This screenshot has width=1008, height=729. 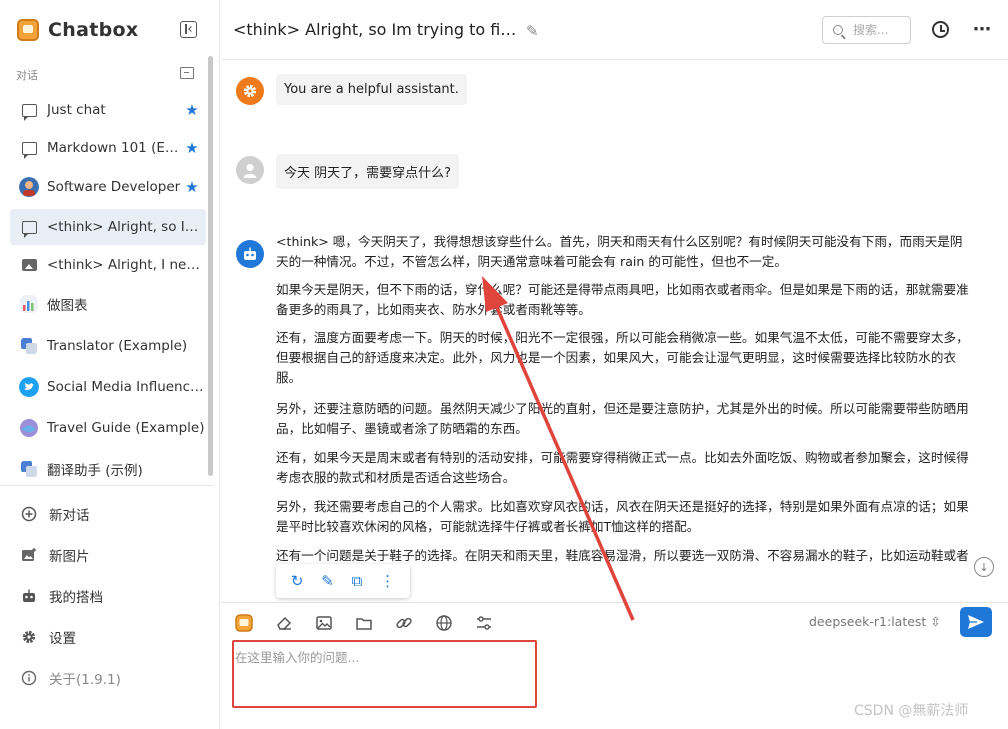 What do you see at coordinates (62, 639) in the screenshot?
I see `menu-label: 设置` at bounding box center [62, 639].